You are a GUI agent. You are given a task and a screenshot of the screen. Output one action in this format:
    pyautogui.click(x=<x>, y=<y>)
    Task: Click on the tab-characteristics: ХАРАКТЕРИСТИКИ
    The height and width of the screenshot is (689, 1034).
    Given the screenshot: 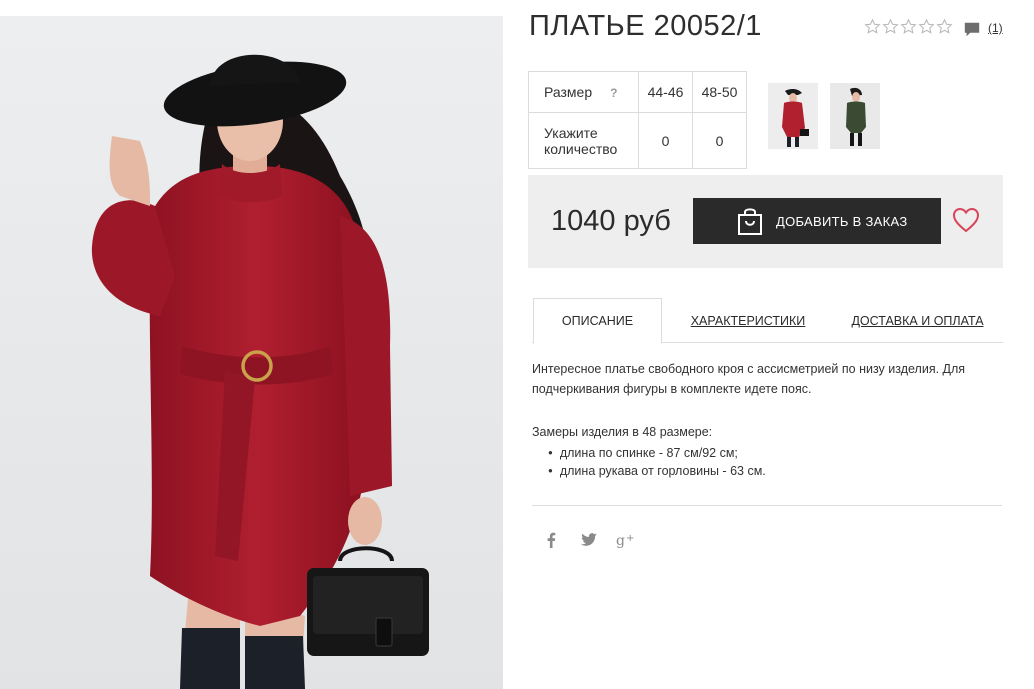 What is the action you would take?
    pyautogui.click(x=748, y=320)
    